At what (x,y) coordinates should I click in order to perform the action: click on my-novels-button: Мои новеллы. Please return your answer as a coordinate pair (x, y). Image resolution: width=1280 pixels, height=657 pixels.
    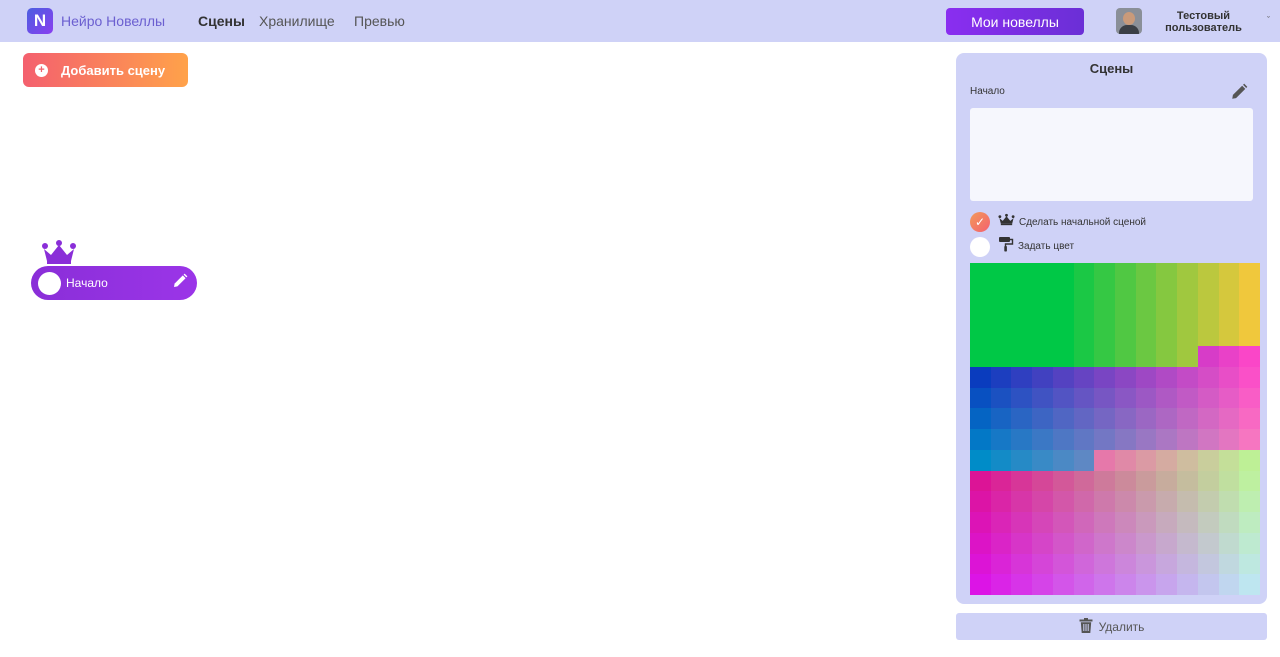
    Looking at the image, I should click on (1015, 21).